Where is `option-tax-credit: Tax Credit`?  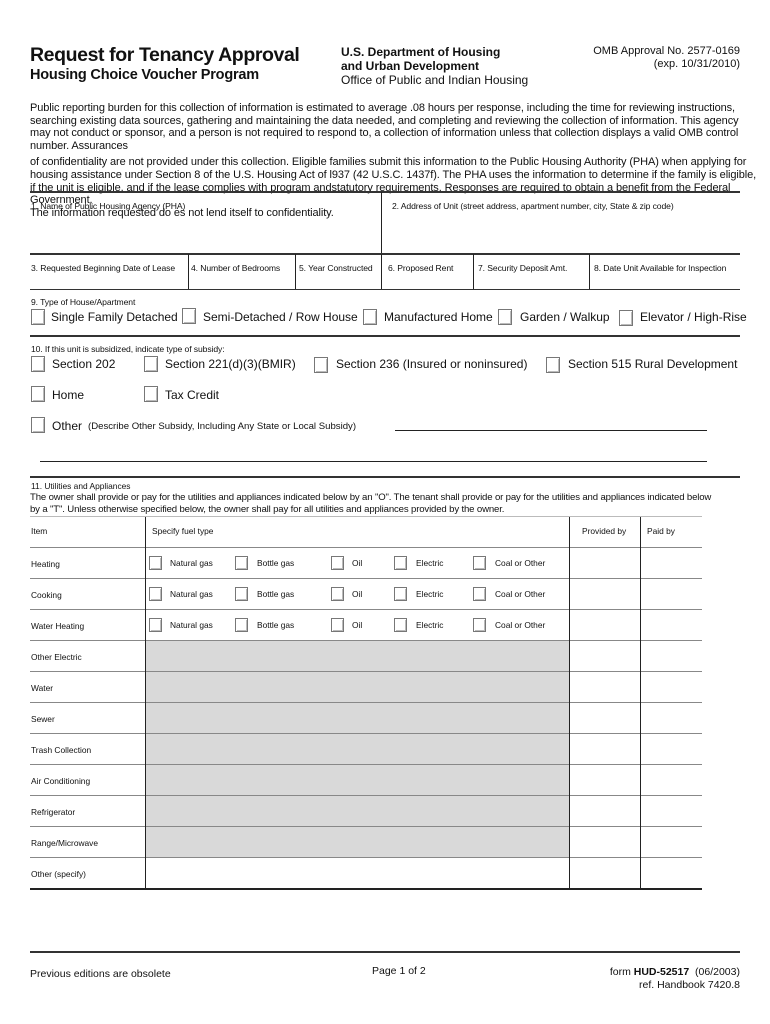 option-tax-credit: Tax Credit is located at coordinates (192, 395).